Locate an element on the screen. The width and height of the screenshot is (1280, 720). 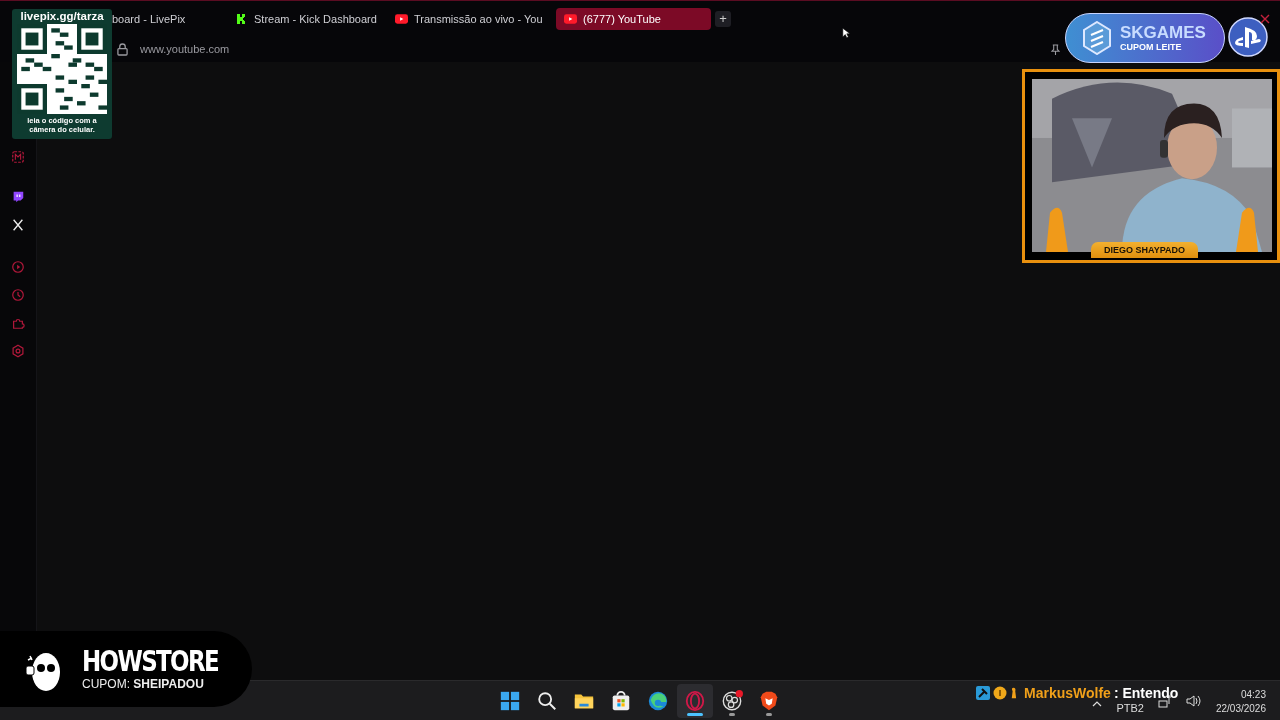
shopping-bag-icon is located at coordinates (621, 701).